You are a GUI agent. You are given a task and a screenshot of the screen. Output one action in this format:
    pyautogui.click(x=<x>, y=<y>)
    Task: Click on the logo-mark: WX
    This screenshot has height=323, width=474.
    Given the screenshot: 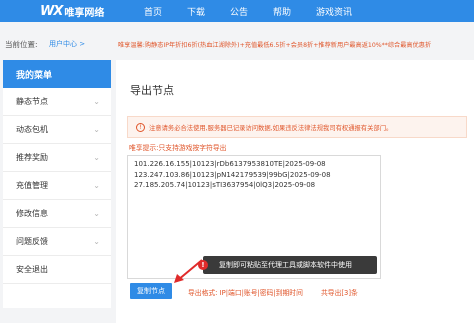 What is the action you would take?
    pyautogui.click(x=51, y=11)
    